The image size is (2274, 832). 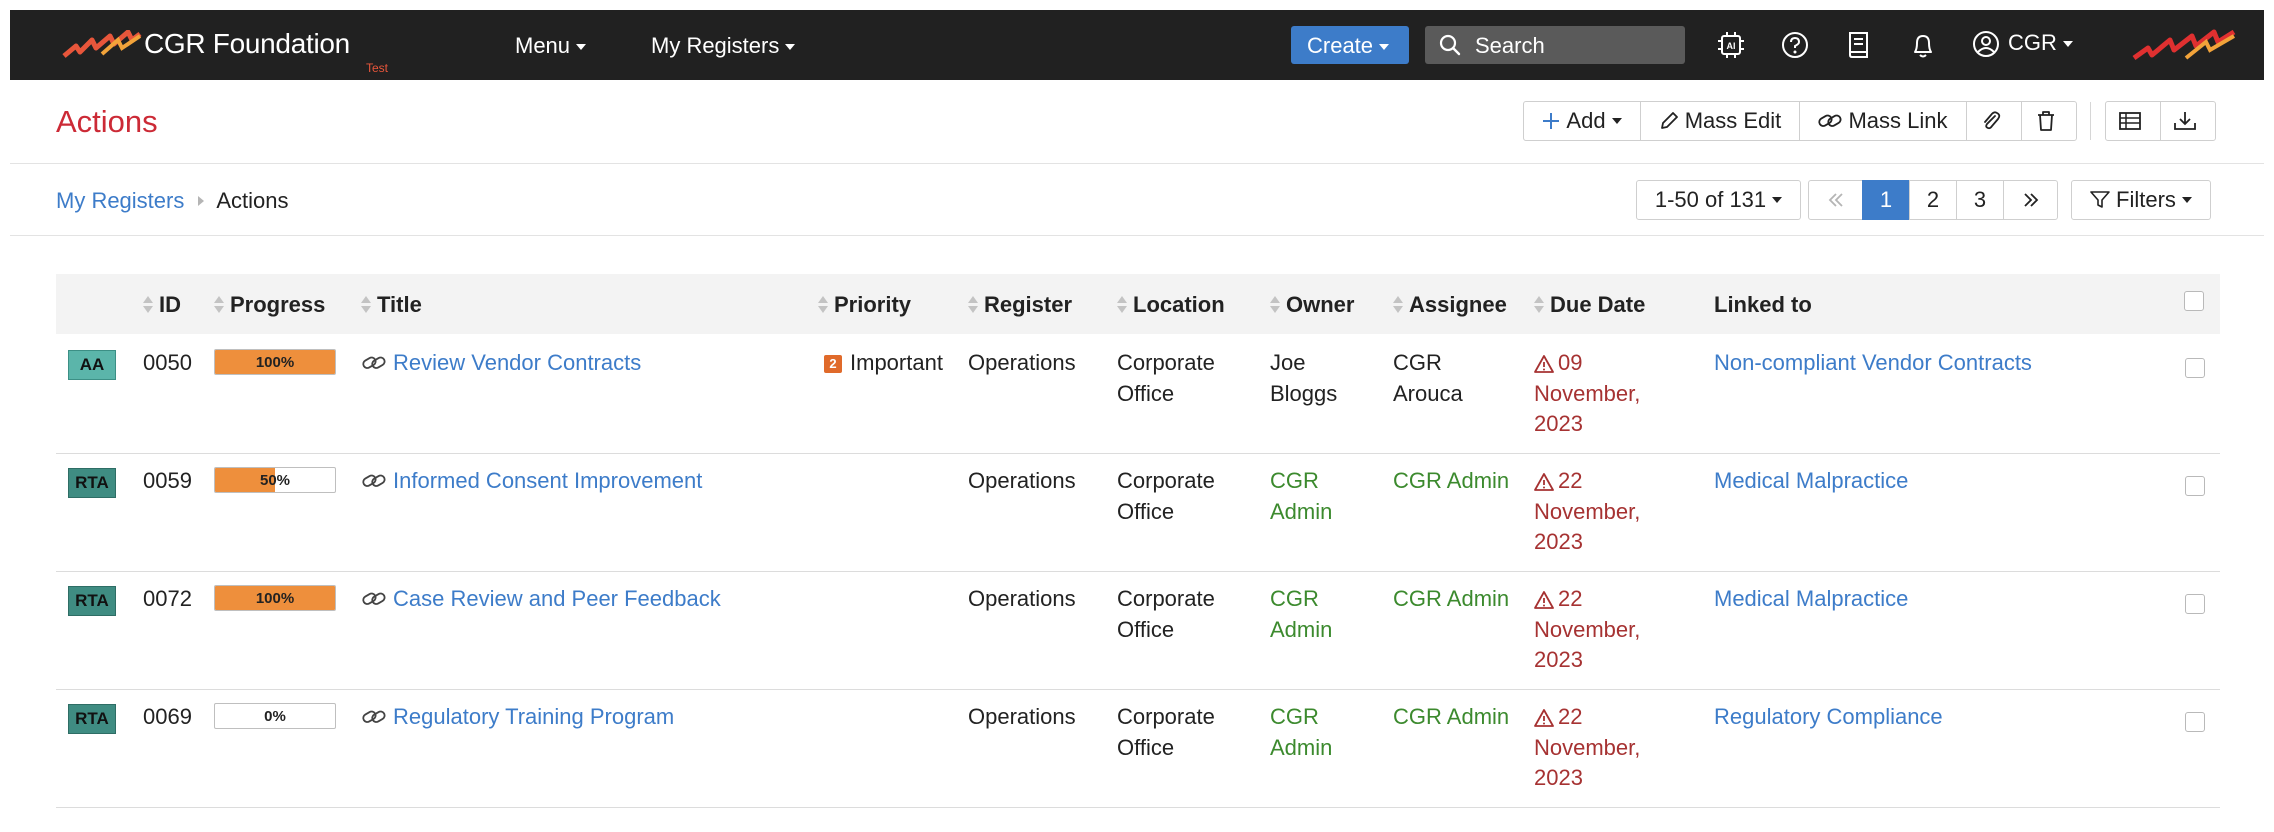 I want to click on toolbar-divider, so click(x=2090, y=121).